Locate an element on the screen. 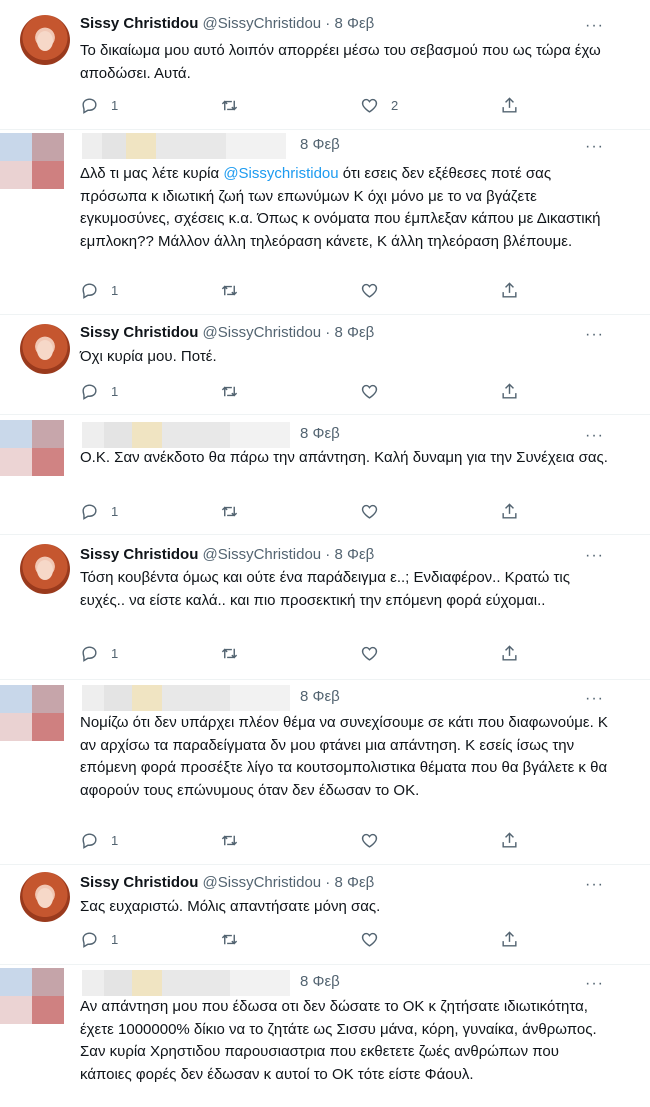 The width and height of the screenshot is (650, 1107). like-count: 2 is located at coordinates (395, 105).